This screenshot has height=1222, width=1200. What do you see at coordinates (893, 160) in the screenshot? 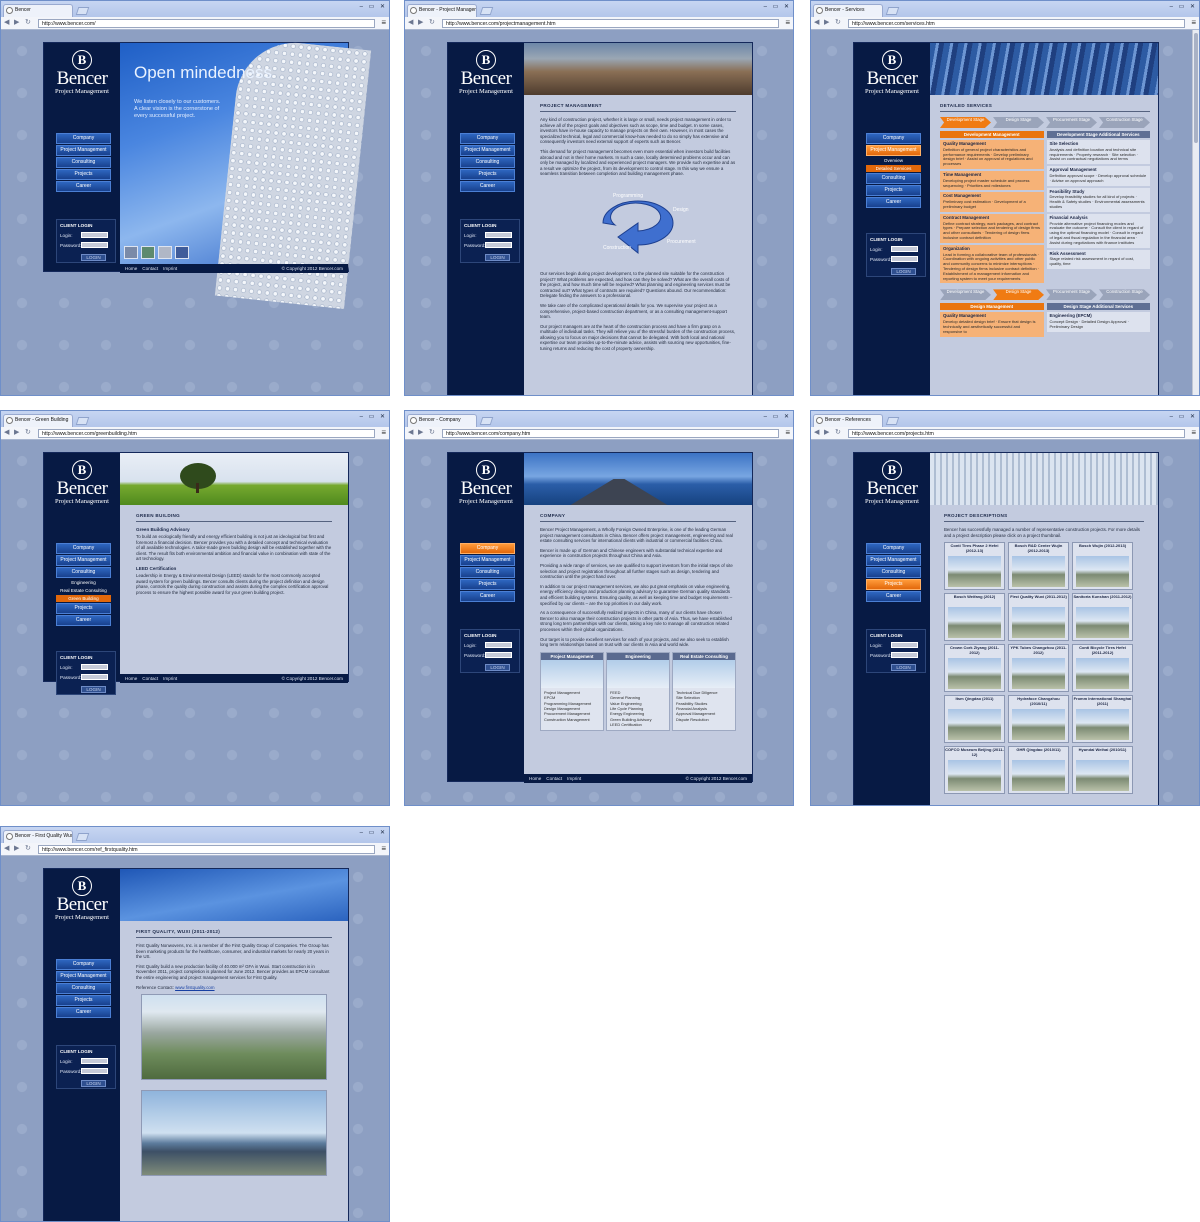
I see `subnav-overview: Overview` at bounding box center [893, 160].